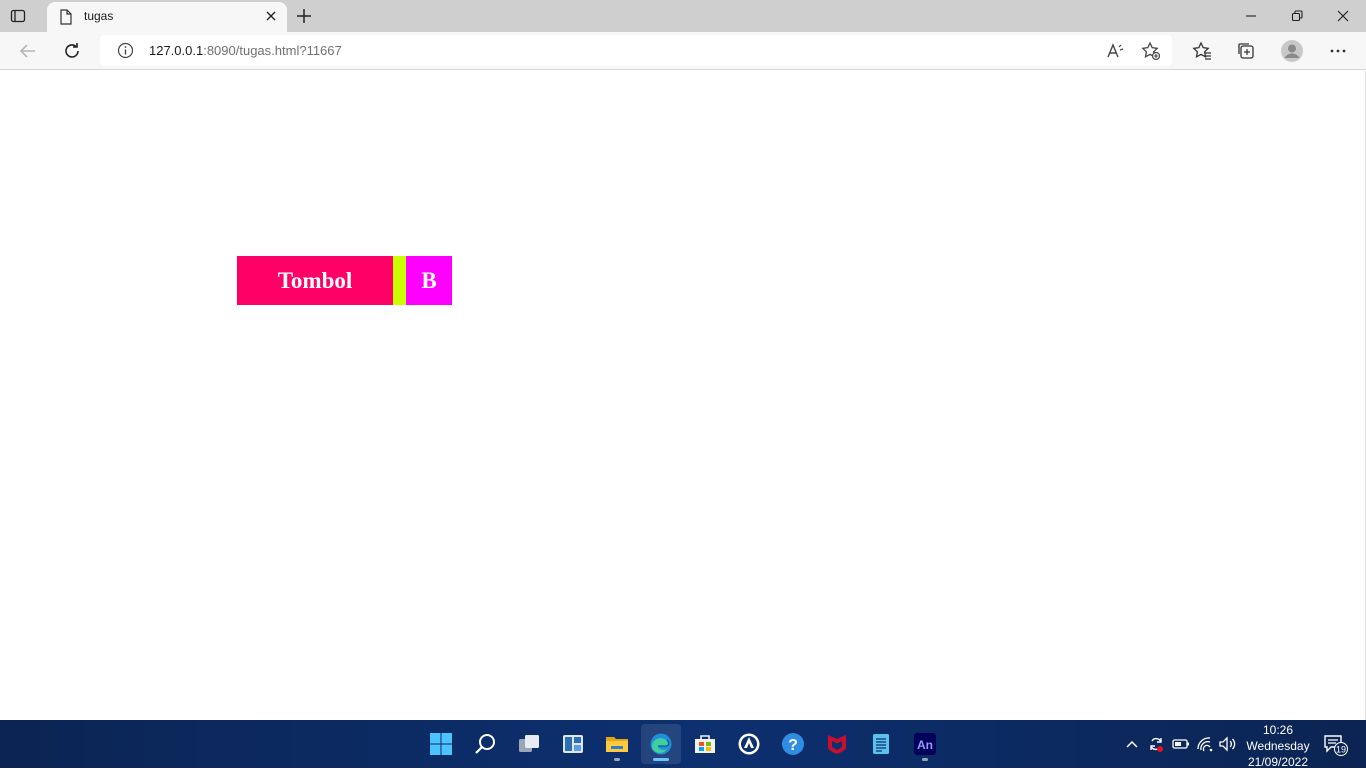 The height and width of the screenshot is (770, 1366). What do you see at coordinates (72, 51) in the screenshot?
I see `refresh-icon` at bounding box center [72, 51].